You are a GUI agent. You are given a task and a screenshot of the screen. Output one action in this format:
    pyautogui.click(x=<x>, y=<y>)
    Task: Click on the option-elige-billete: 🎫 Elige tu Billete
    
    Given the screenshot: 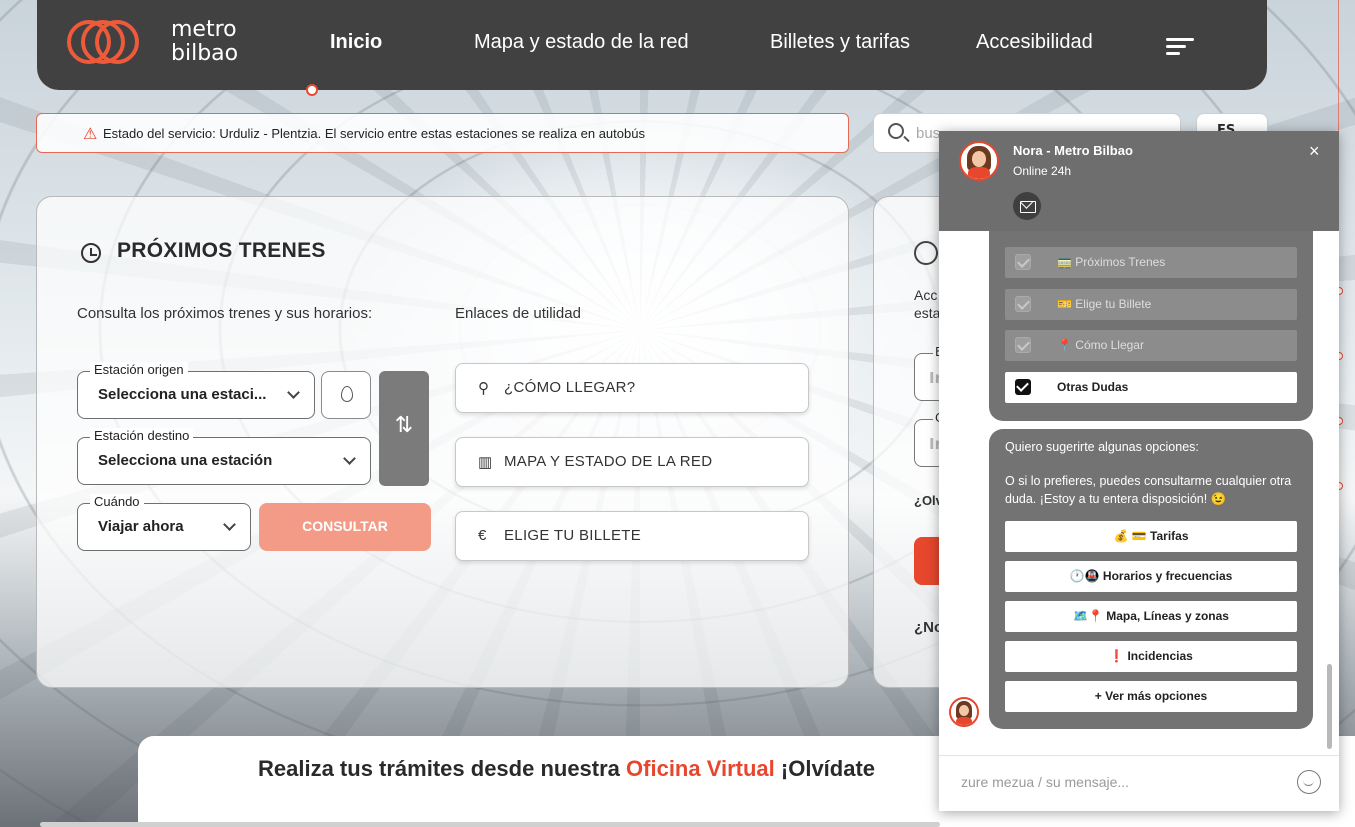 What is the action you would take?
    pyautogui.click(x=1151, y=304)
    